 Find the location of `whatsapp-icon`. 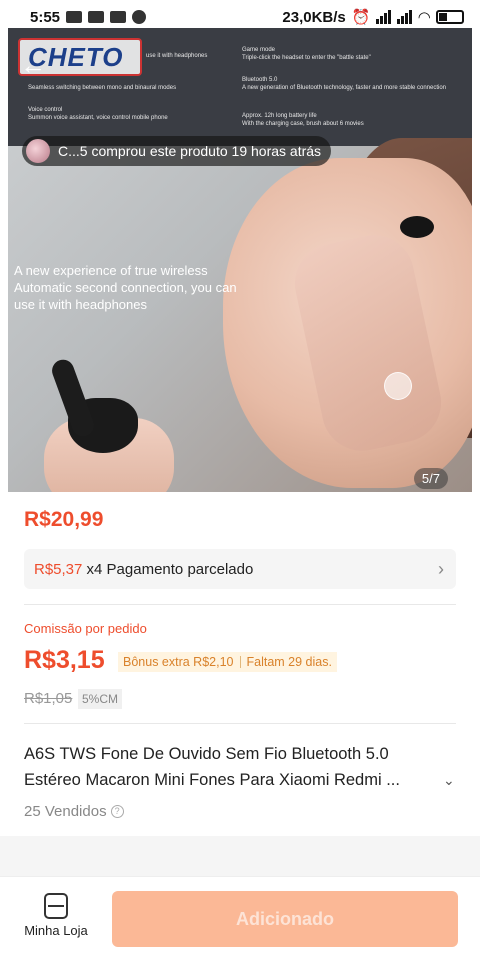

whatsapp-icon is located at coordinates (139, 17).